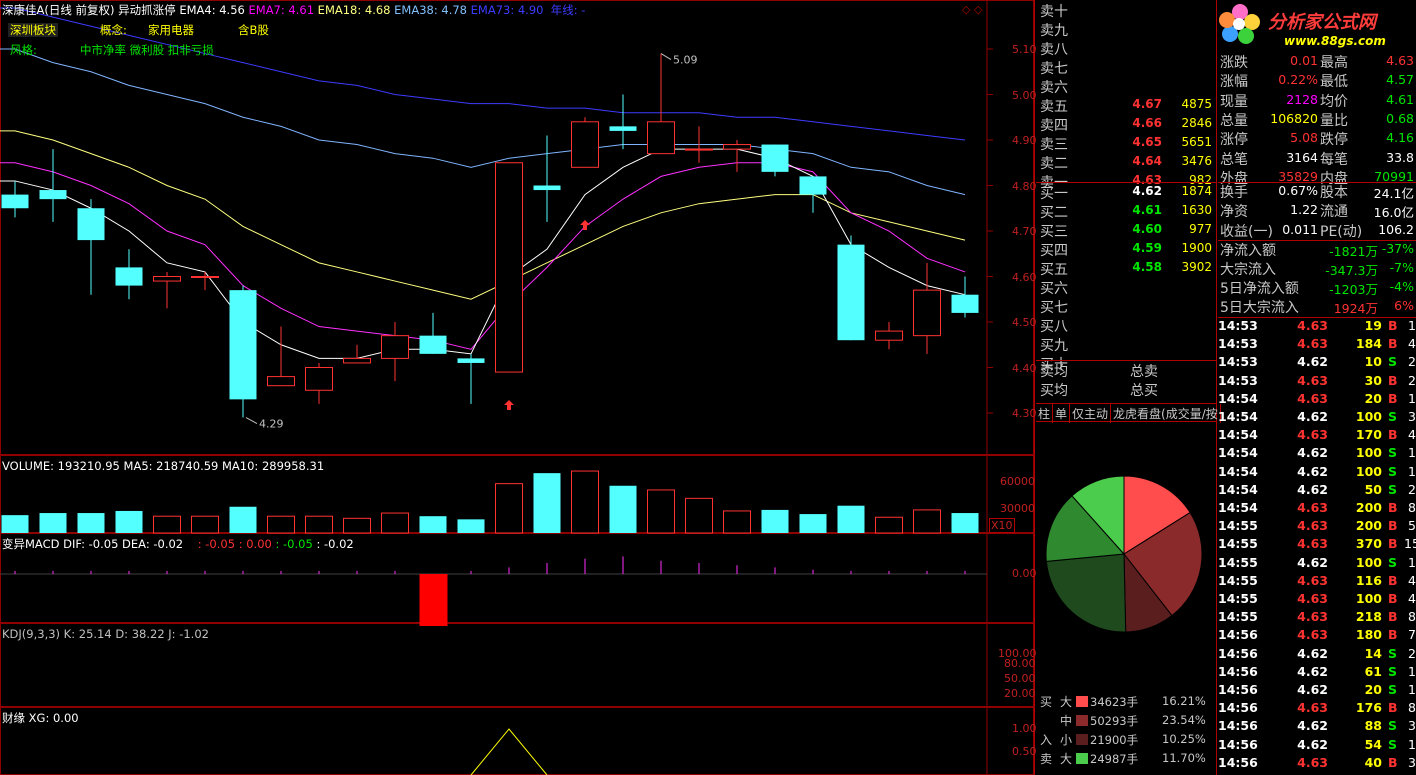 Image resolution: width=1416 pixels, height=775 pixels. Describe the element at coordinates (1126, 143) in the screenshot. I see `sell-level-row: 卖三 4.65 5651` at that location.